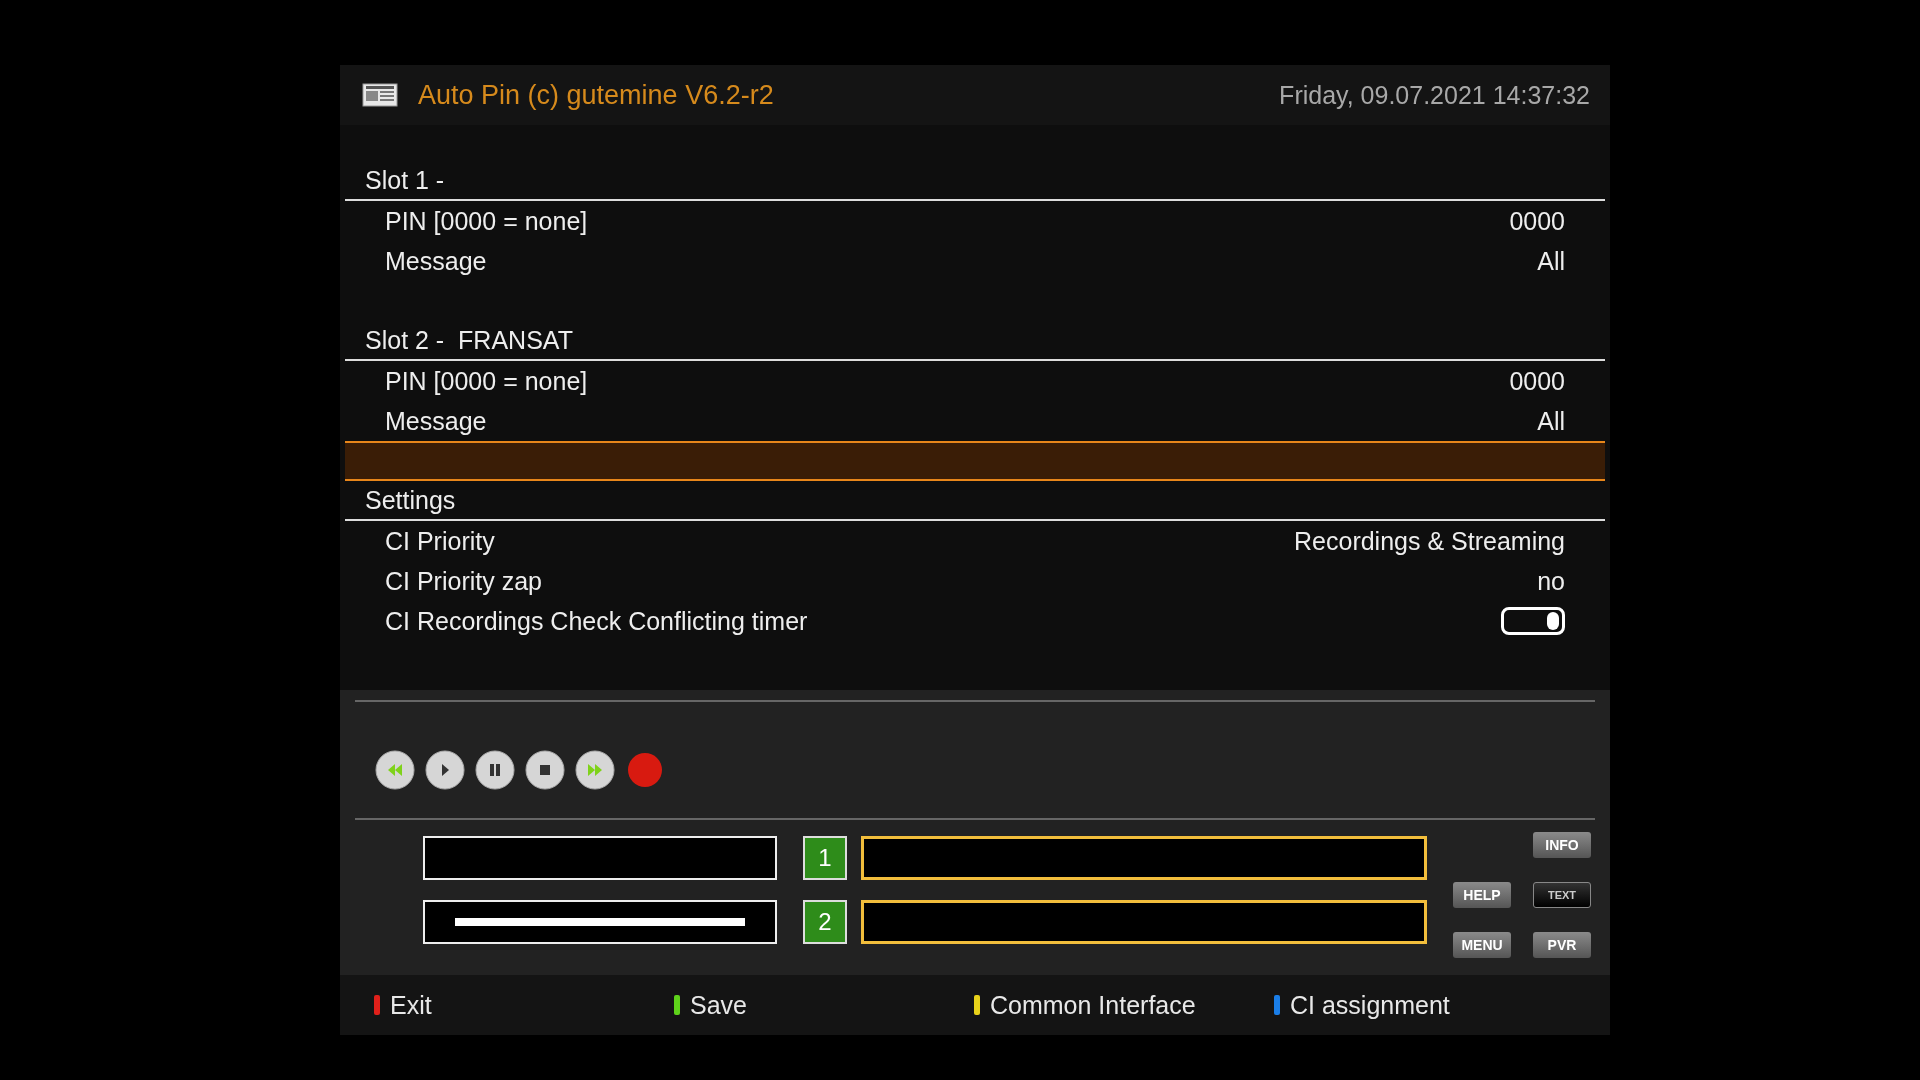 The height and width of the screenshot is (1080, 1920). What do you see at coordinates (411, 1005) in the screenshot?
I see `footer-action: Exit` at bounding box center [411, 1005].